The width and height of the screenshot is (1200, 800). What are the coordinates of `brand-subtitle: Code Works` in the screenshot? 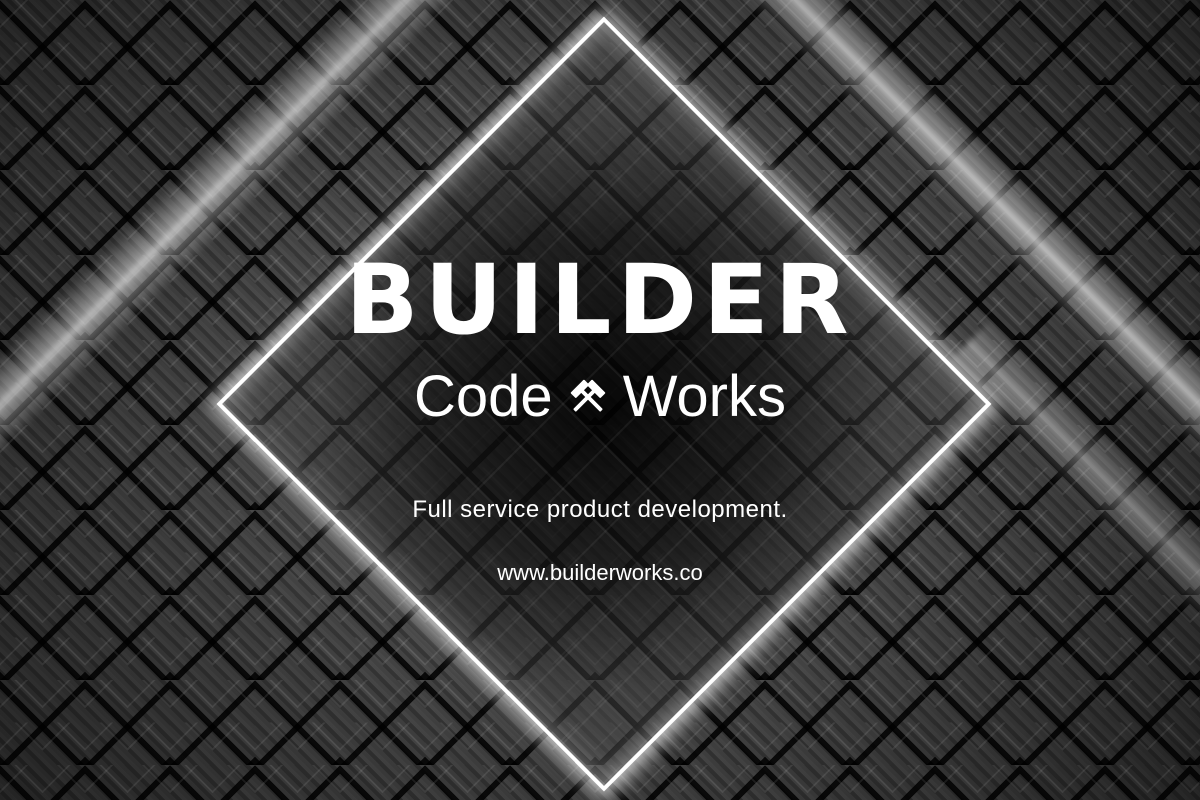 It's located at (600, 397).